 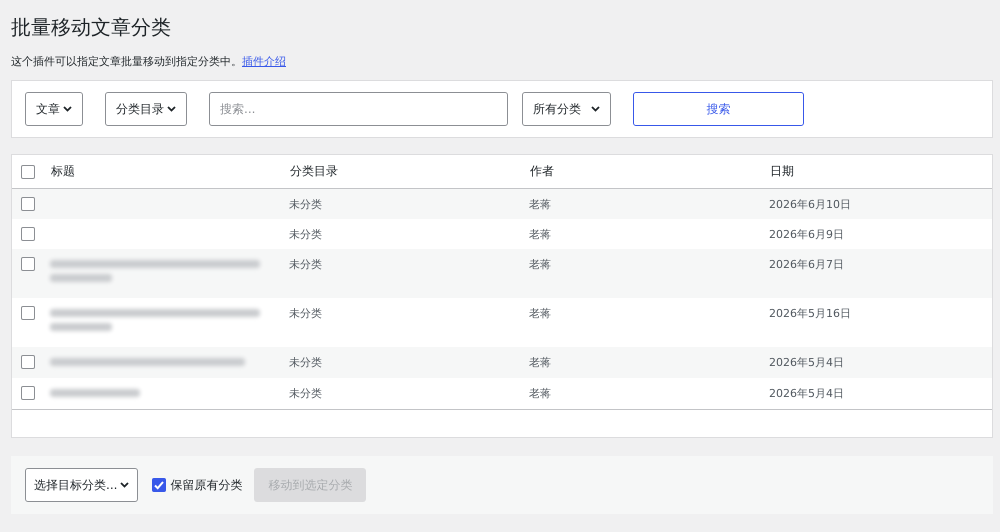 I want to click on category-dropdown: 所有分类, so click(x=566, y=109).